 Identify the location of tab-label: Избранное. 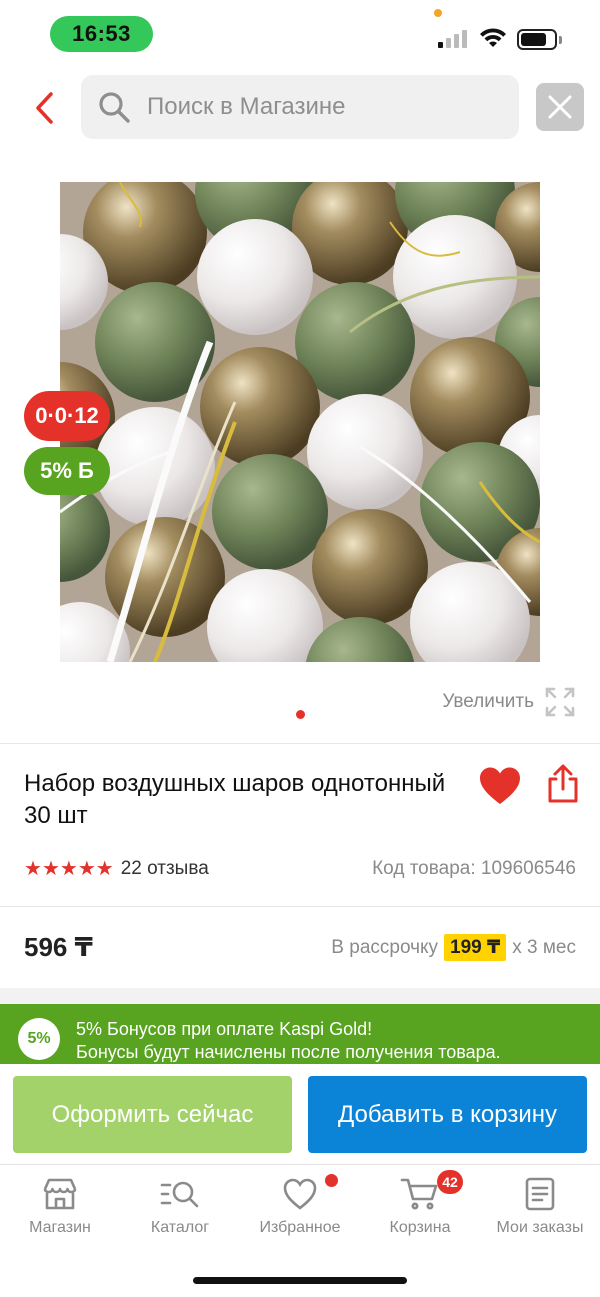
(300, 1227).